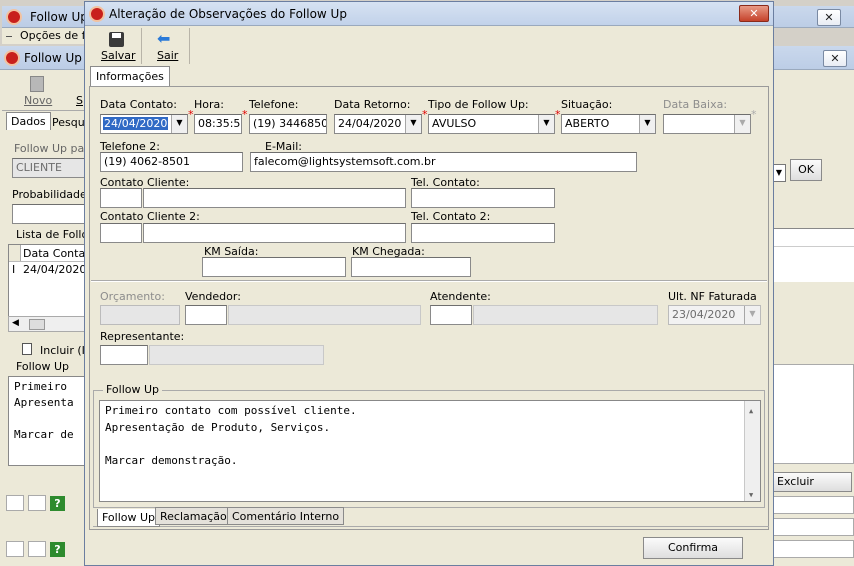  Describe the element at coordinates (130, 76) in the screenshot. I see `tab-informacoes: Informações` at that location.